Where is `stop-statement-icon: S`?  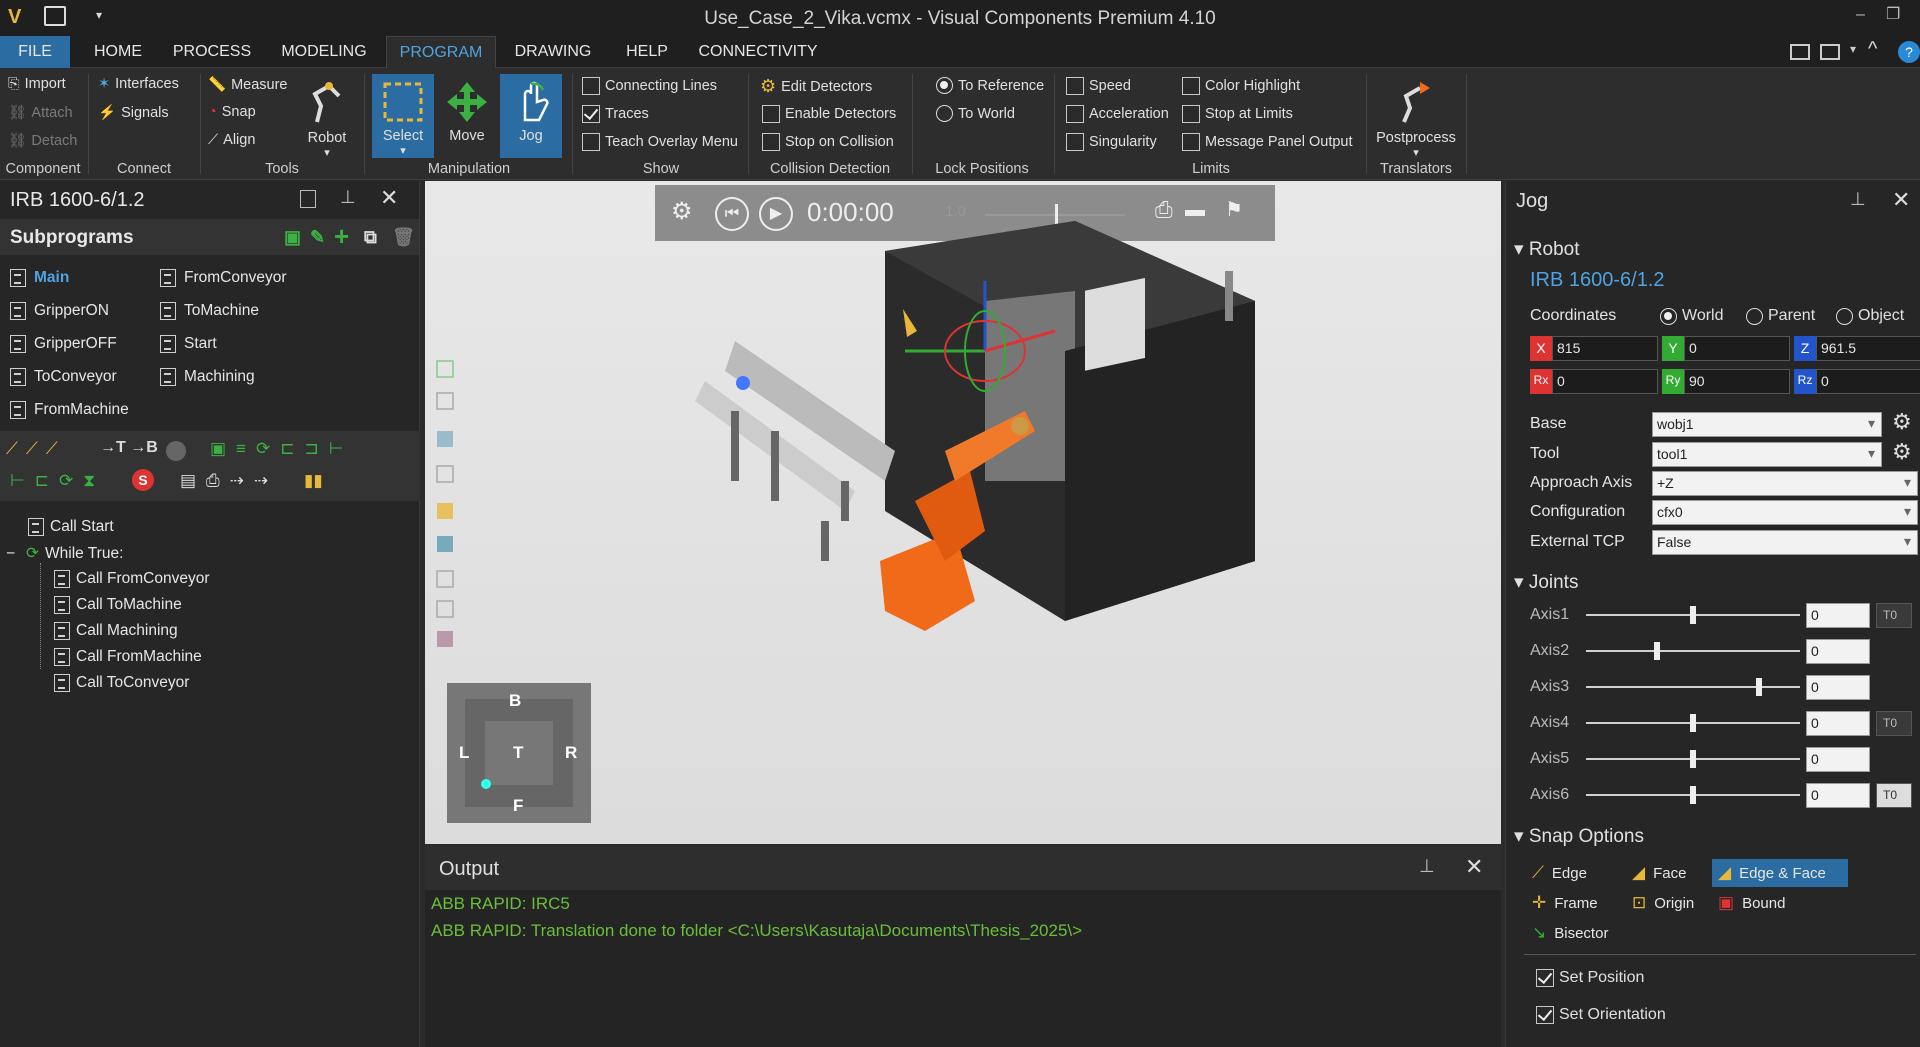 stop-statement-icon: S is located at coordinates (143, 480).